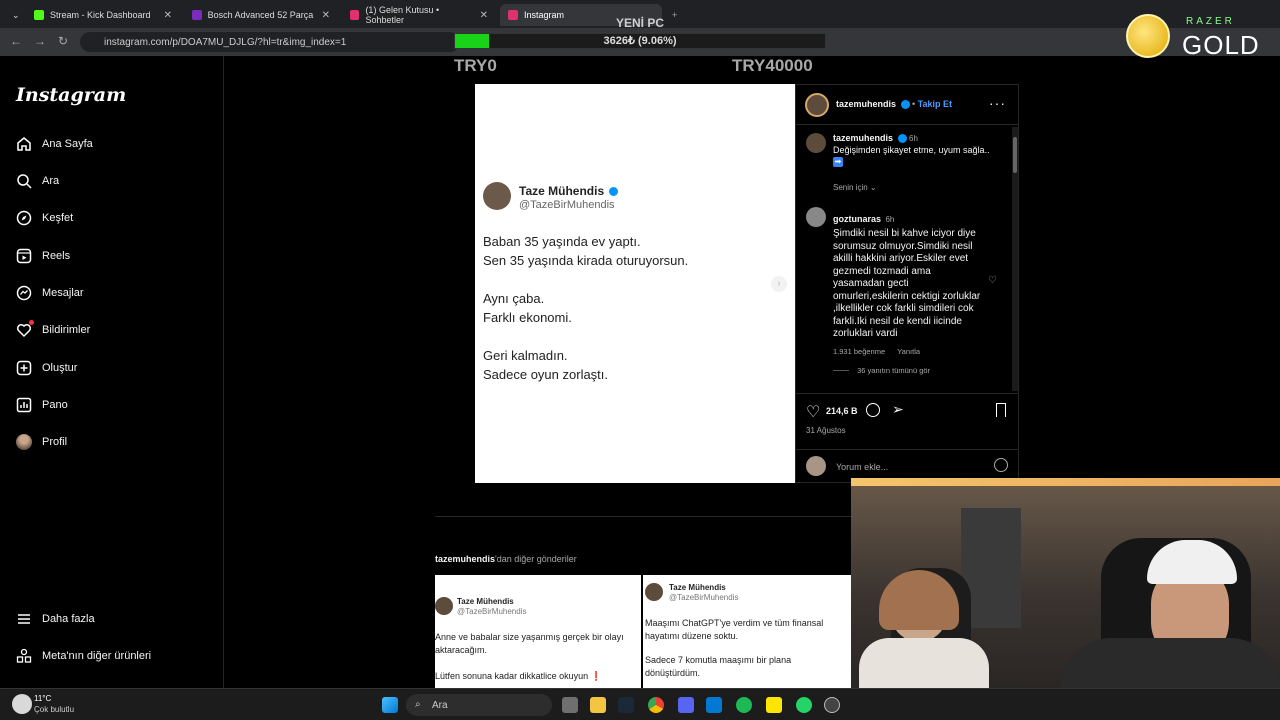 The image size is (1280, 720). I want to click on weather-temp: 11°C, so click(42, 698).